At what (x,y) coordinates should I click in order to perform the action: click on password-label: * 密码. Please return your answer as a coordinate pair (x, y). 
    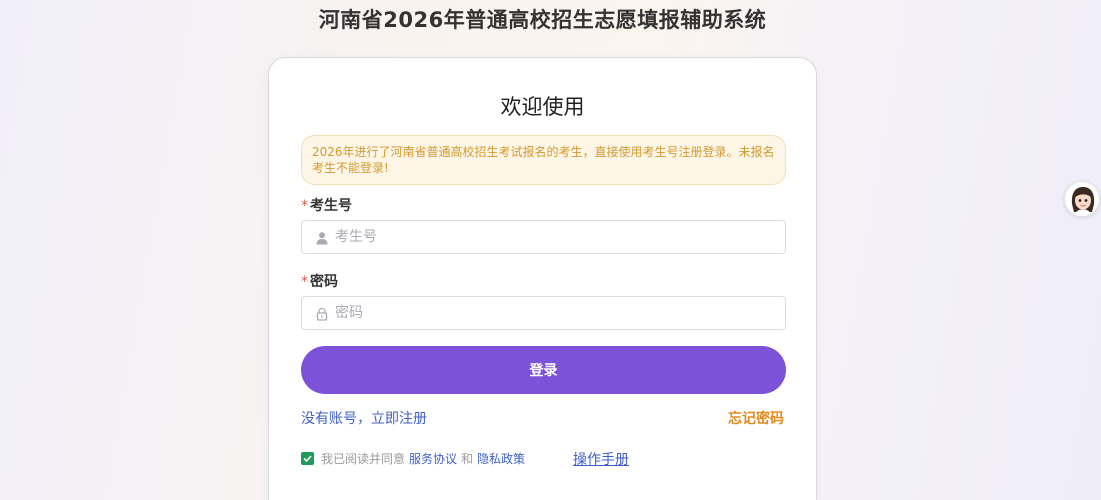
    Looking at the image, I should click on (319, 281).